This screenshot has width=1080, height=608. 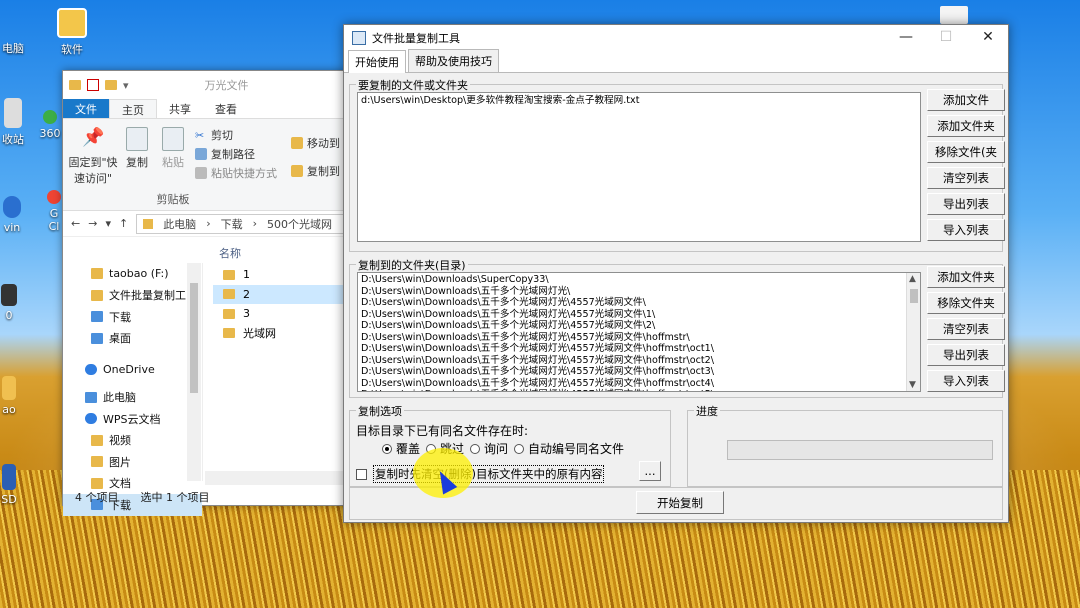 What do you see at coordinates (988, 37) in the screenshot?
I see `close-icon: ✕` at bounding box center [988, 37].